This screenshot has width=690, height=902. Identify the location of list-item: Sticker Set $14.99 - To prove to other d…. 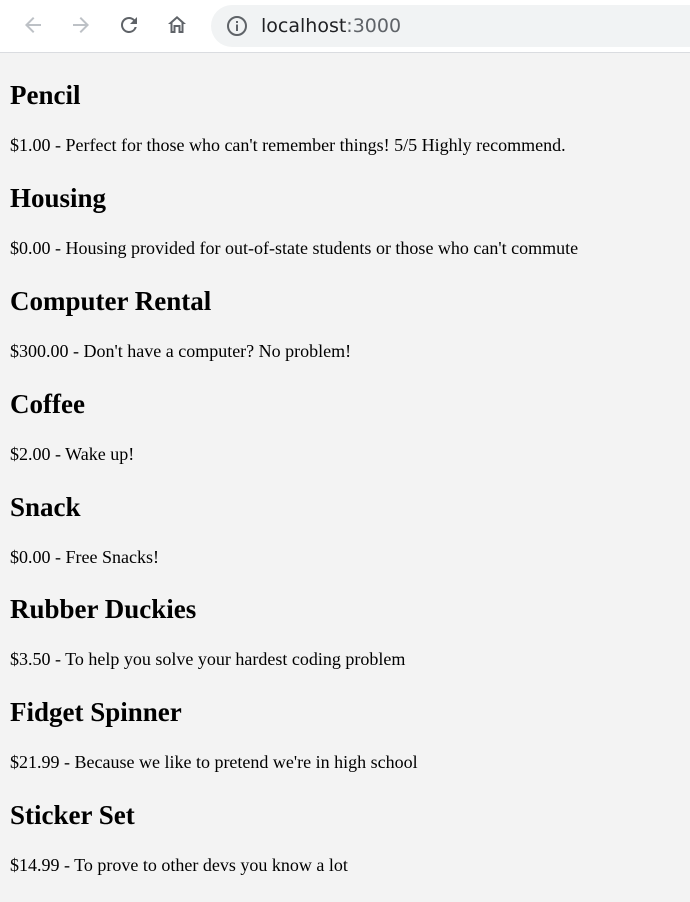
(345, 824).